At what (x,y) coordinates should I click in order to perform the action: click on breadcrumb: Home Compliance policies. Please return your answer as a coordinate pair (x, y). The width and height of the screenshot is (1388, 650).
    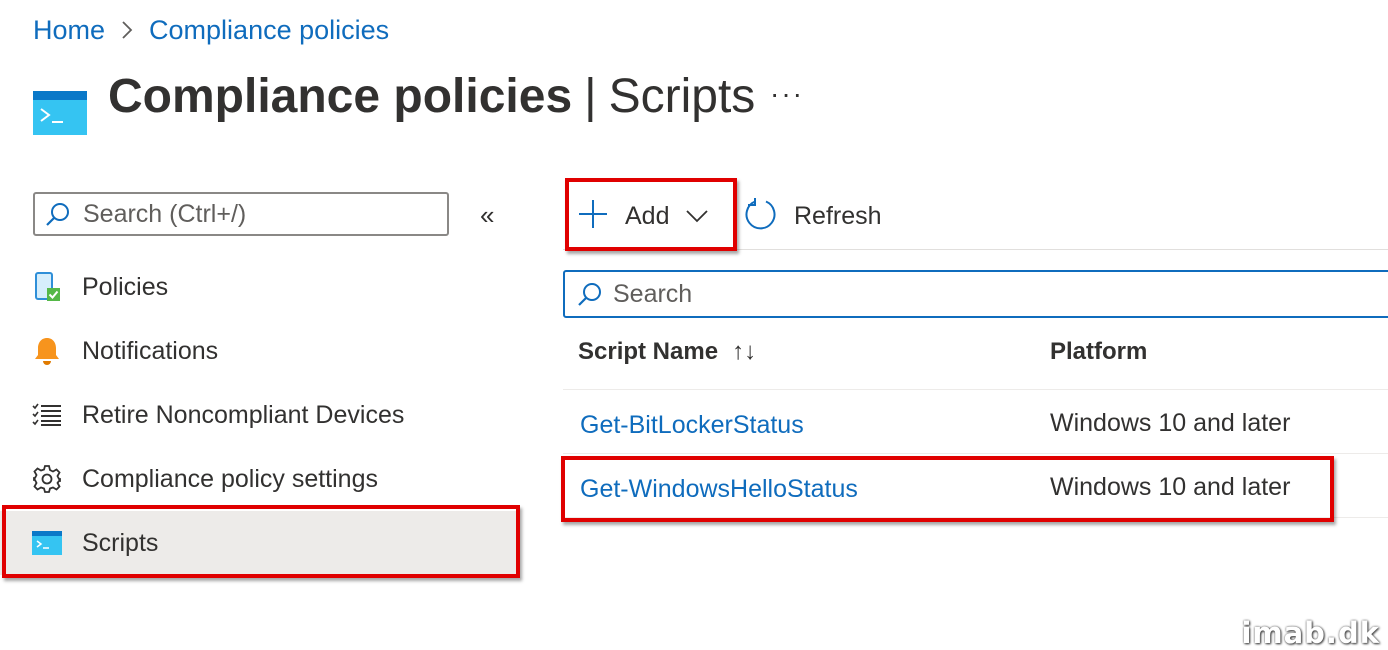
    Looking at the image, I should click on (211, 30).